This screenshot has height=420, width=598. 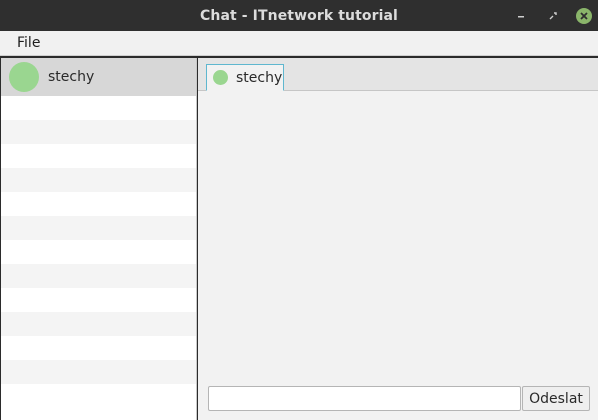 I want to click on window-controls, so click(x=552, y=15).